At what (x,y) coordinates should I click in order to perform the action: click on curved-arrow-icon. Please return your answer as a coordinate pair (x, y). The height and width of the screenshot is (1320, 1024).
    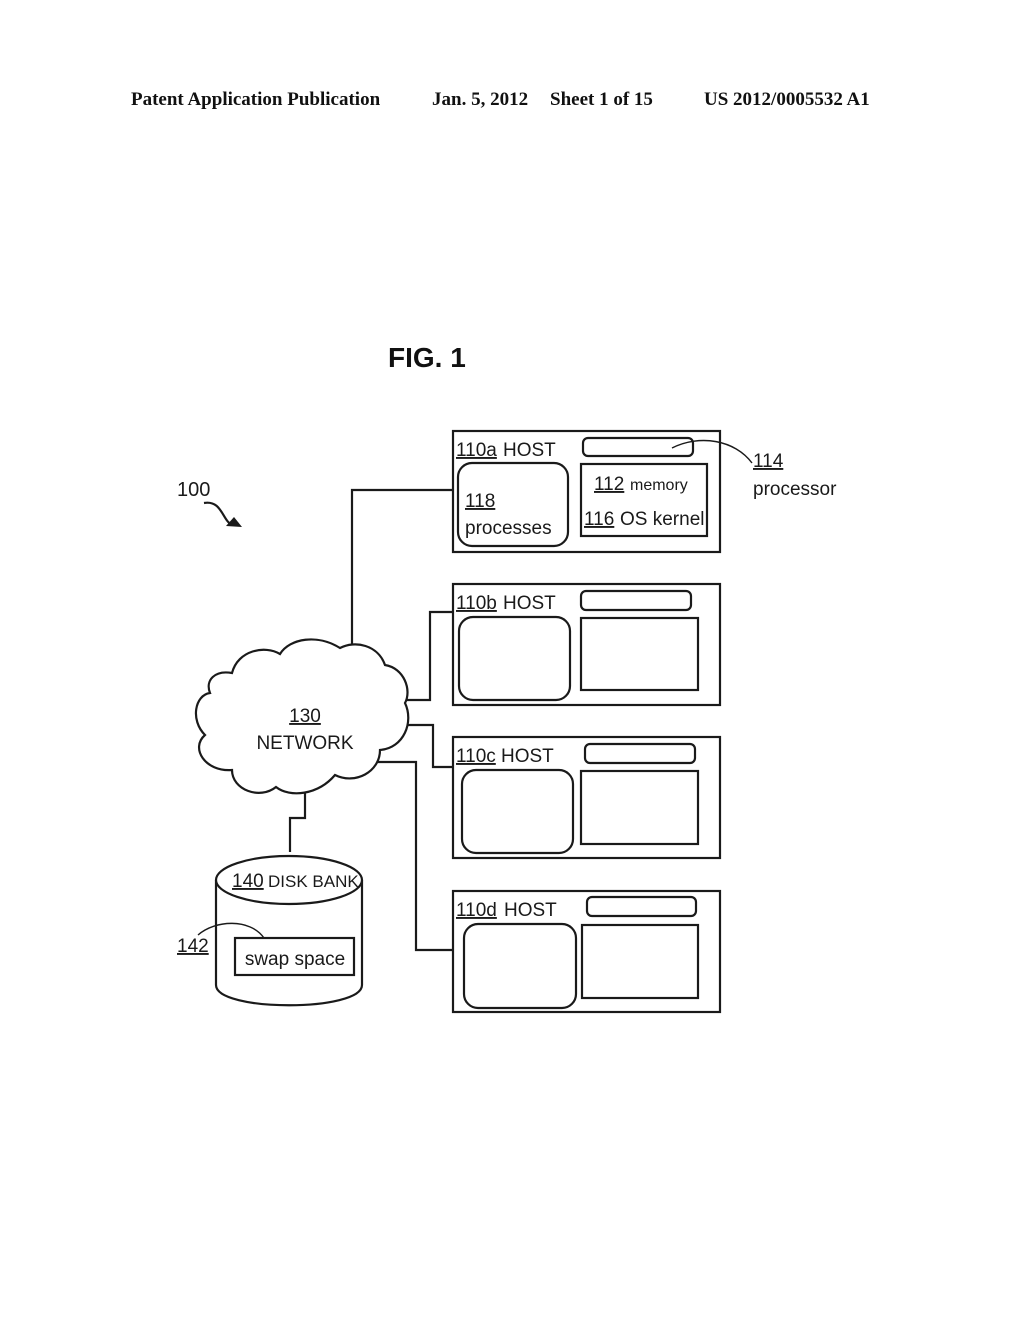
    Looking at the image, I should click on (222, 514).